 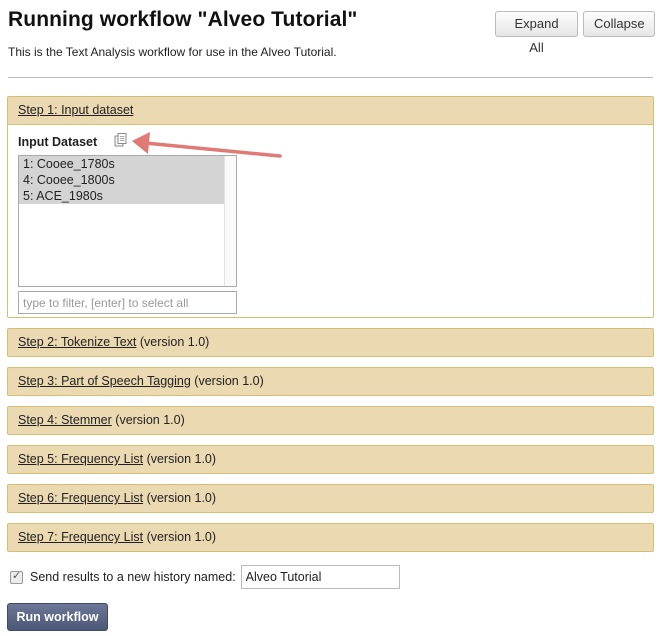 What do you see at coordinates (181, 498) in the screenshot?
I see `step-6-version: (version 1.0)` at bounding box center [181, 498].